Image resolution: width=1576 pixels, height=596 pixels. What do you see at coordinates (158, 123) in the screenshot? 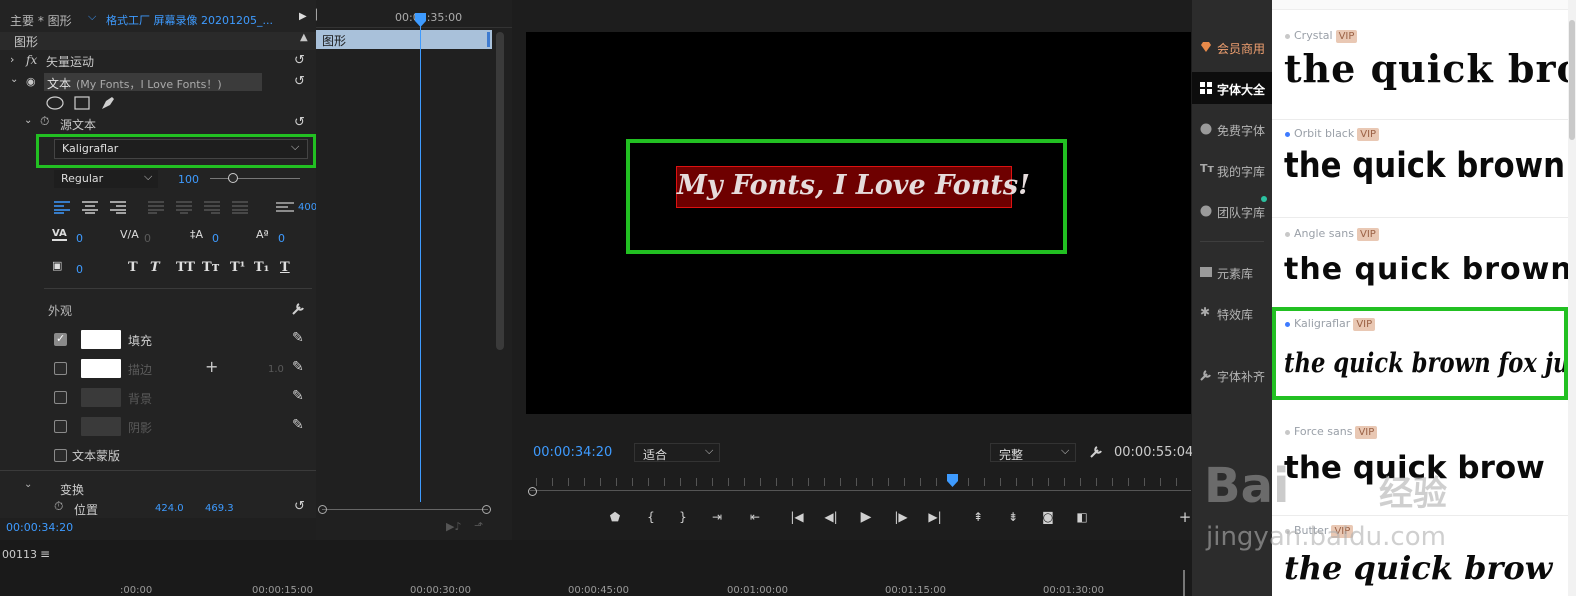
I see `source-text-row: ⌄ ⏱ 源文本 ↺` at bounding box center [158, 123].